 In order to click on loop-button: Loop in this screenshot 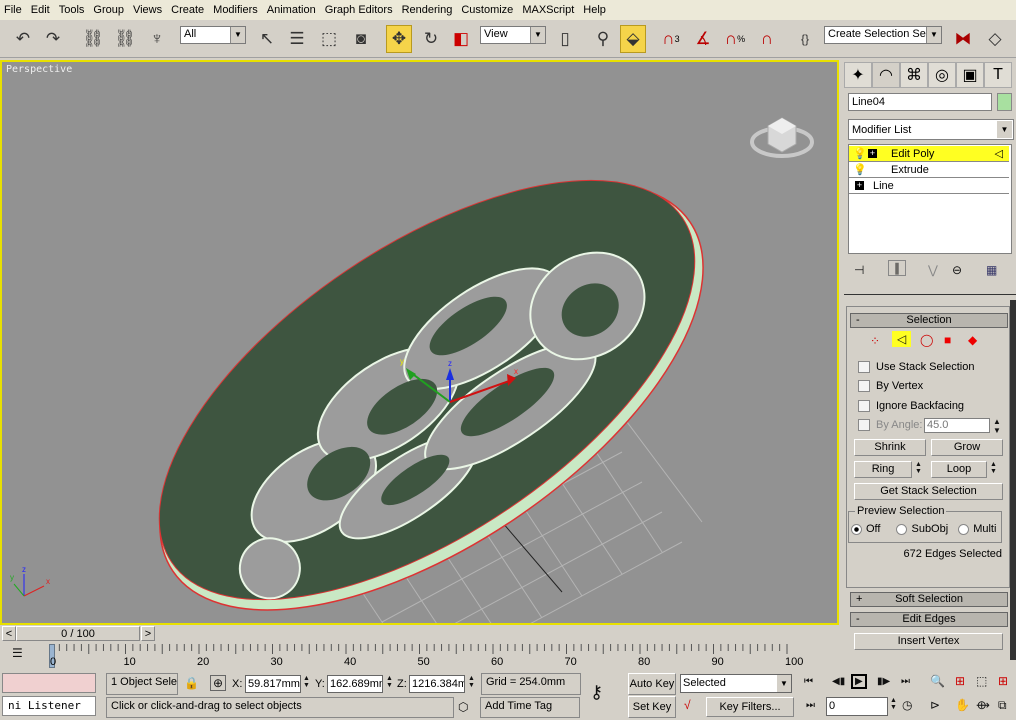, I will do `click(959, 469)`.